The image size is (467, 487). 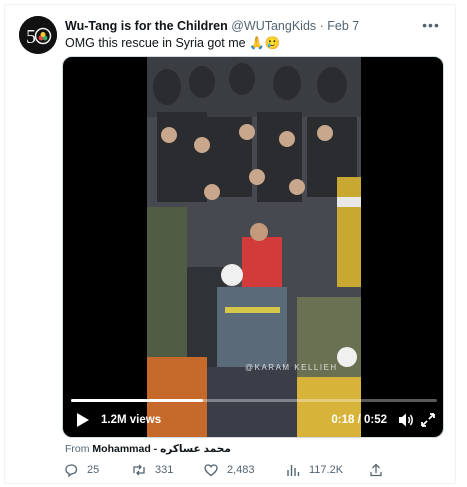 What do you see at coordinates (131, 420) in the screenshot?
I see `video-view-count: 1.2M views` at bounding box center [131, 420].